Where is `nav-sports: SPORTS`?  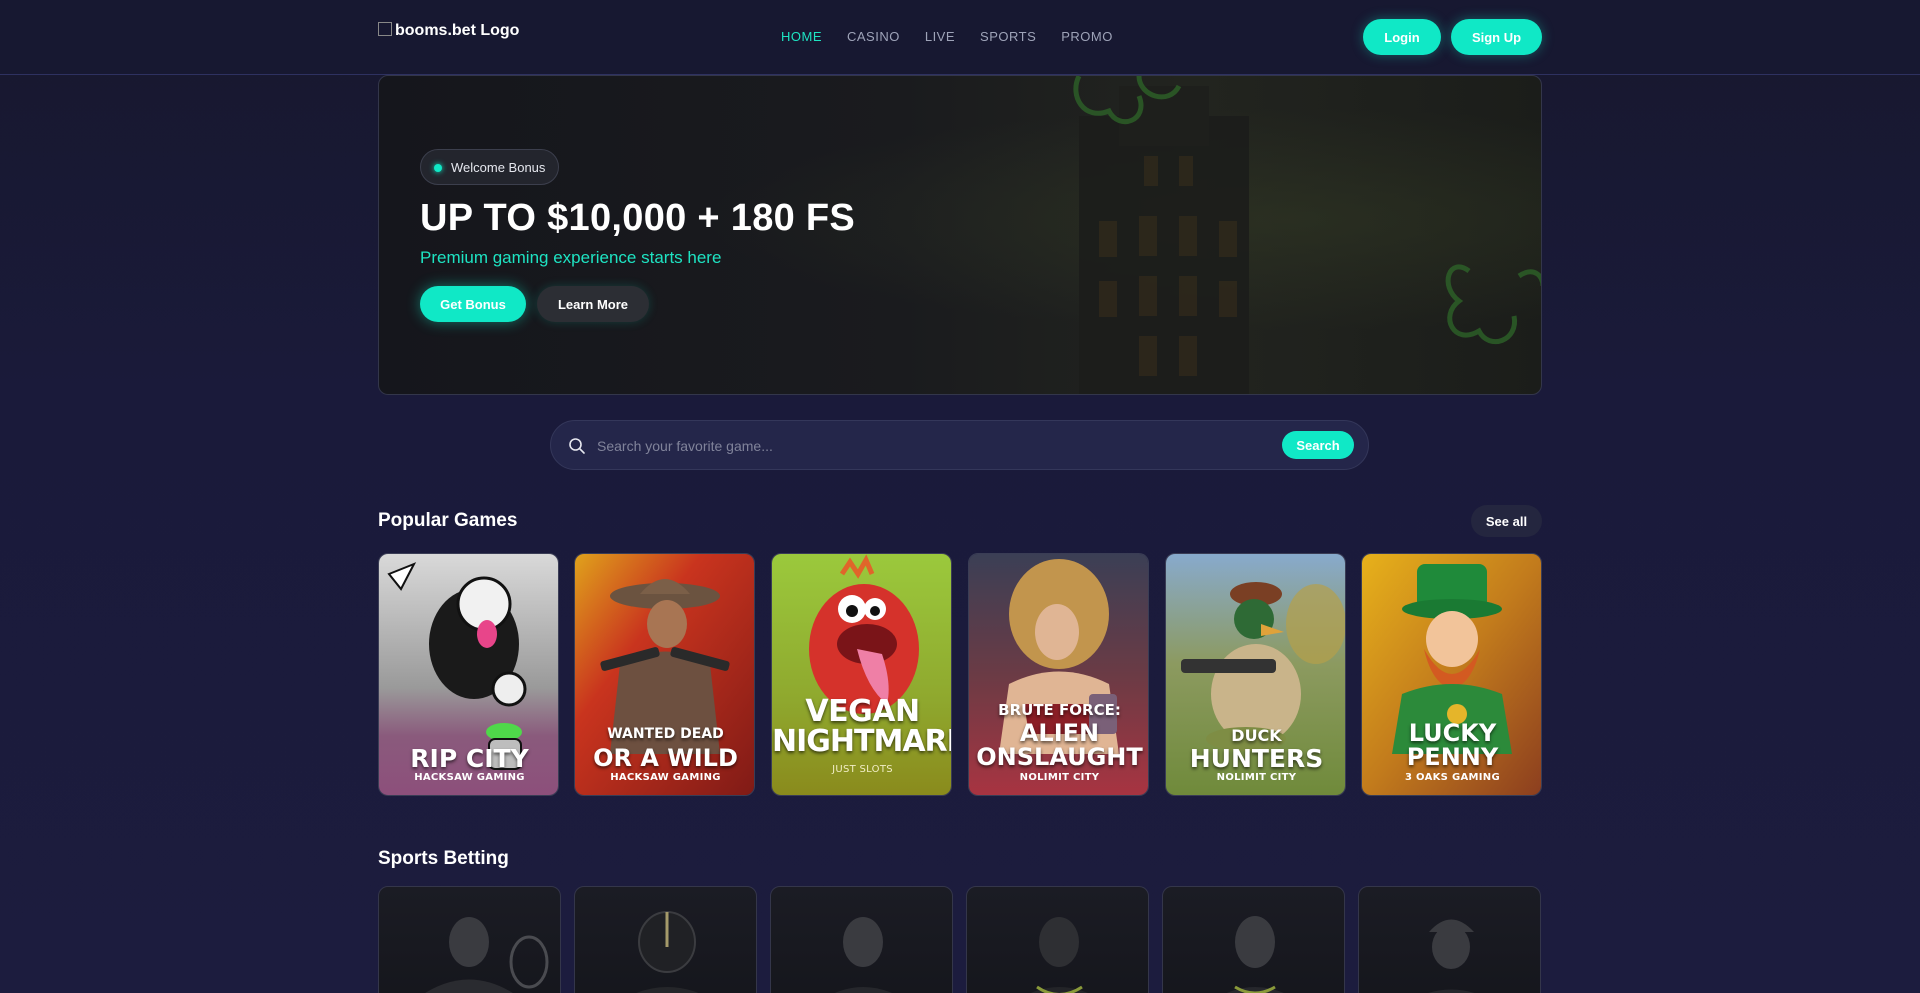 nav-sports: SPORTS is located at coordinates (1008, 36).